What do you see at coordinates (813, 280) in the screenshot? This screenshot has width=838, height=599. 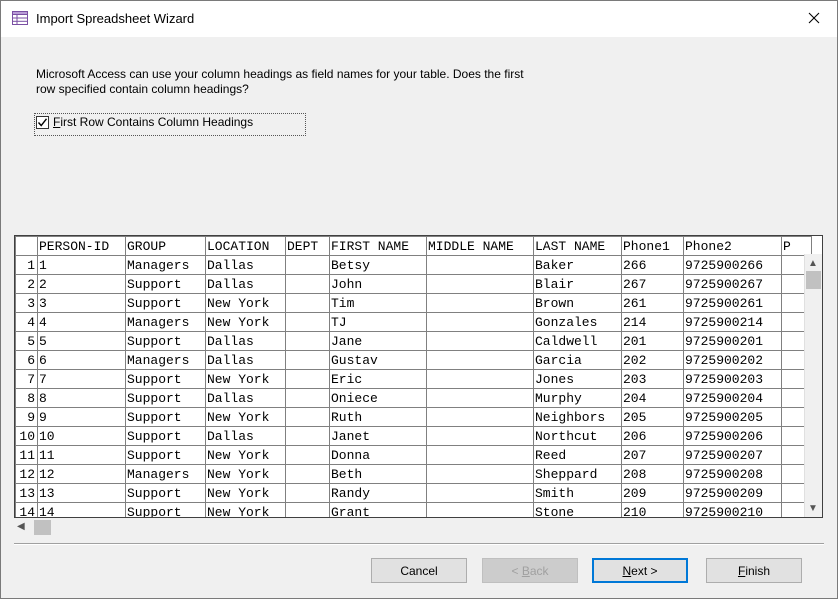 I see `vertical-scroll-thumb` at bounding box center [813, 280].